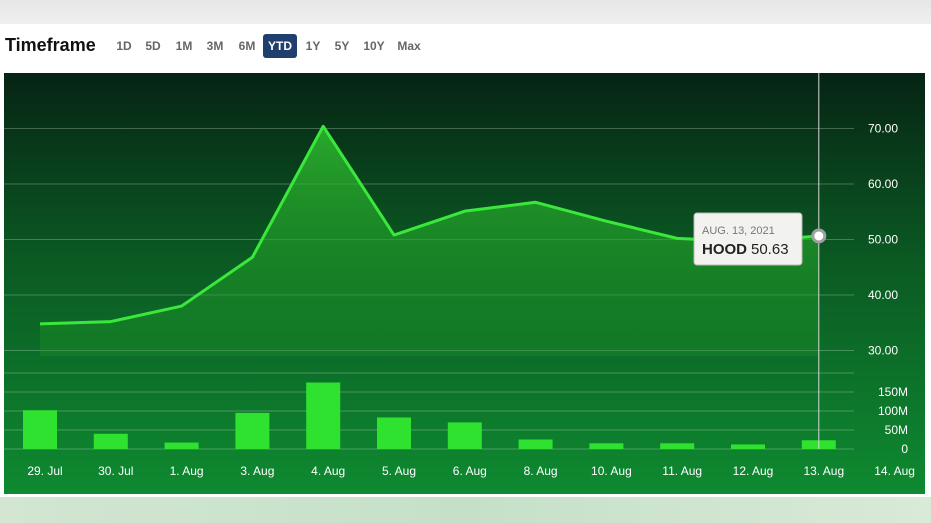 This screenshot has width=931, height=523. Describe the element at coordinates (247, 46) in the screenshot. I see `timeframe-option-6m: 6M` at that location.